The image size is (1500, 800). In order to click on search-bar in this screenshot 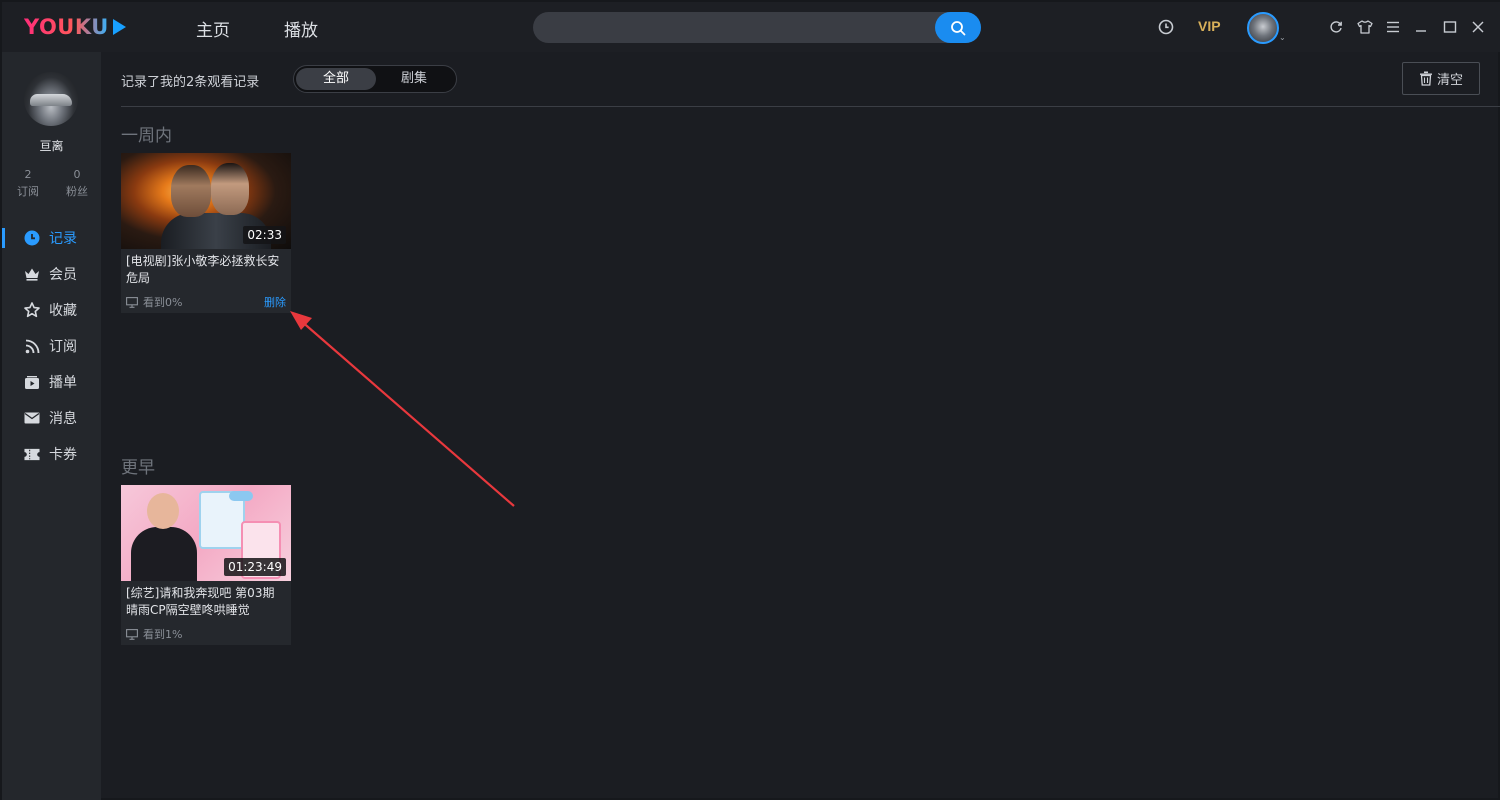, I will do `click(757, 27)`.